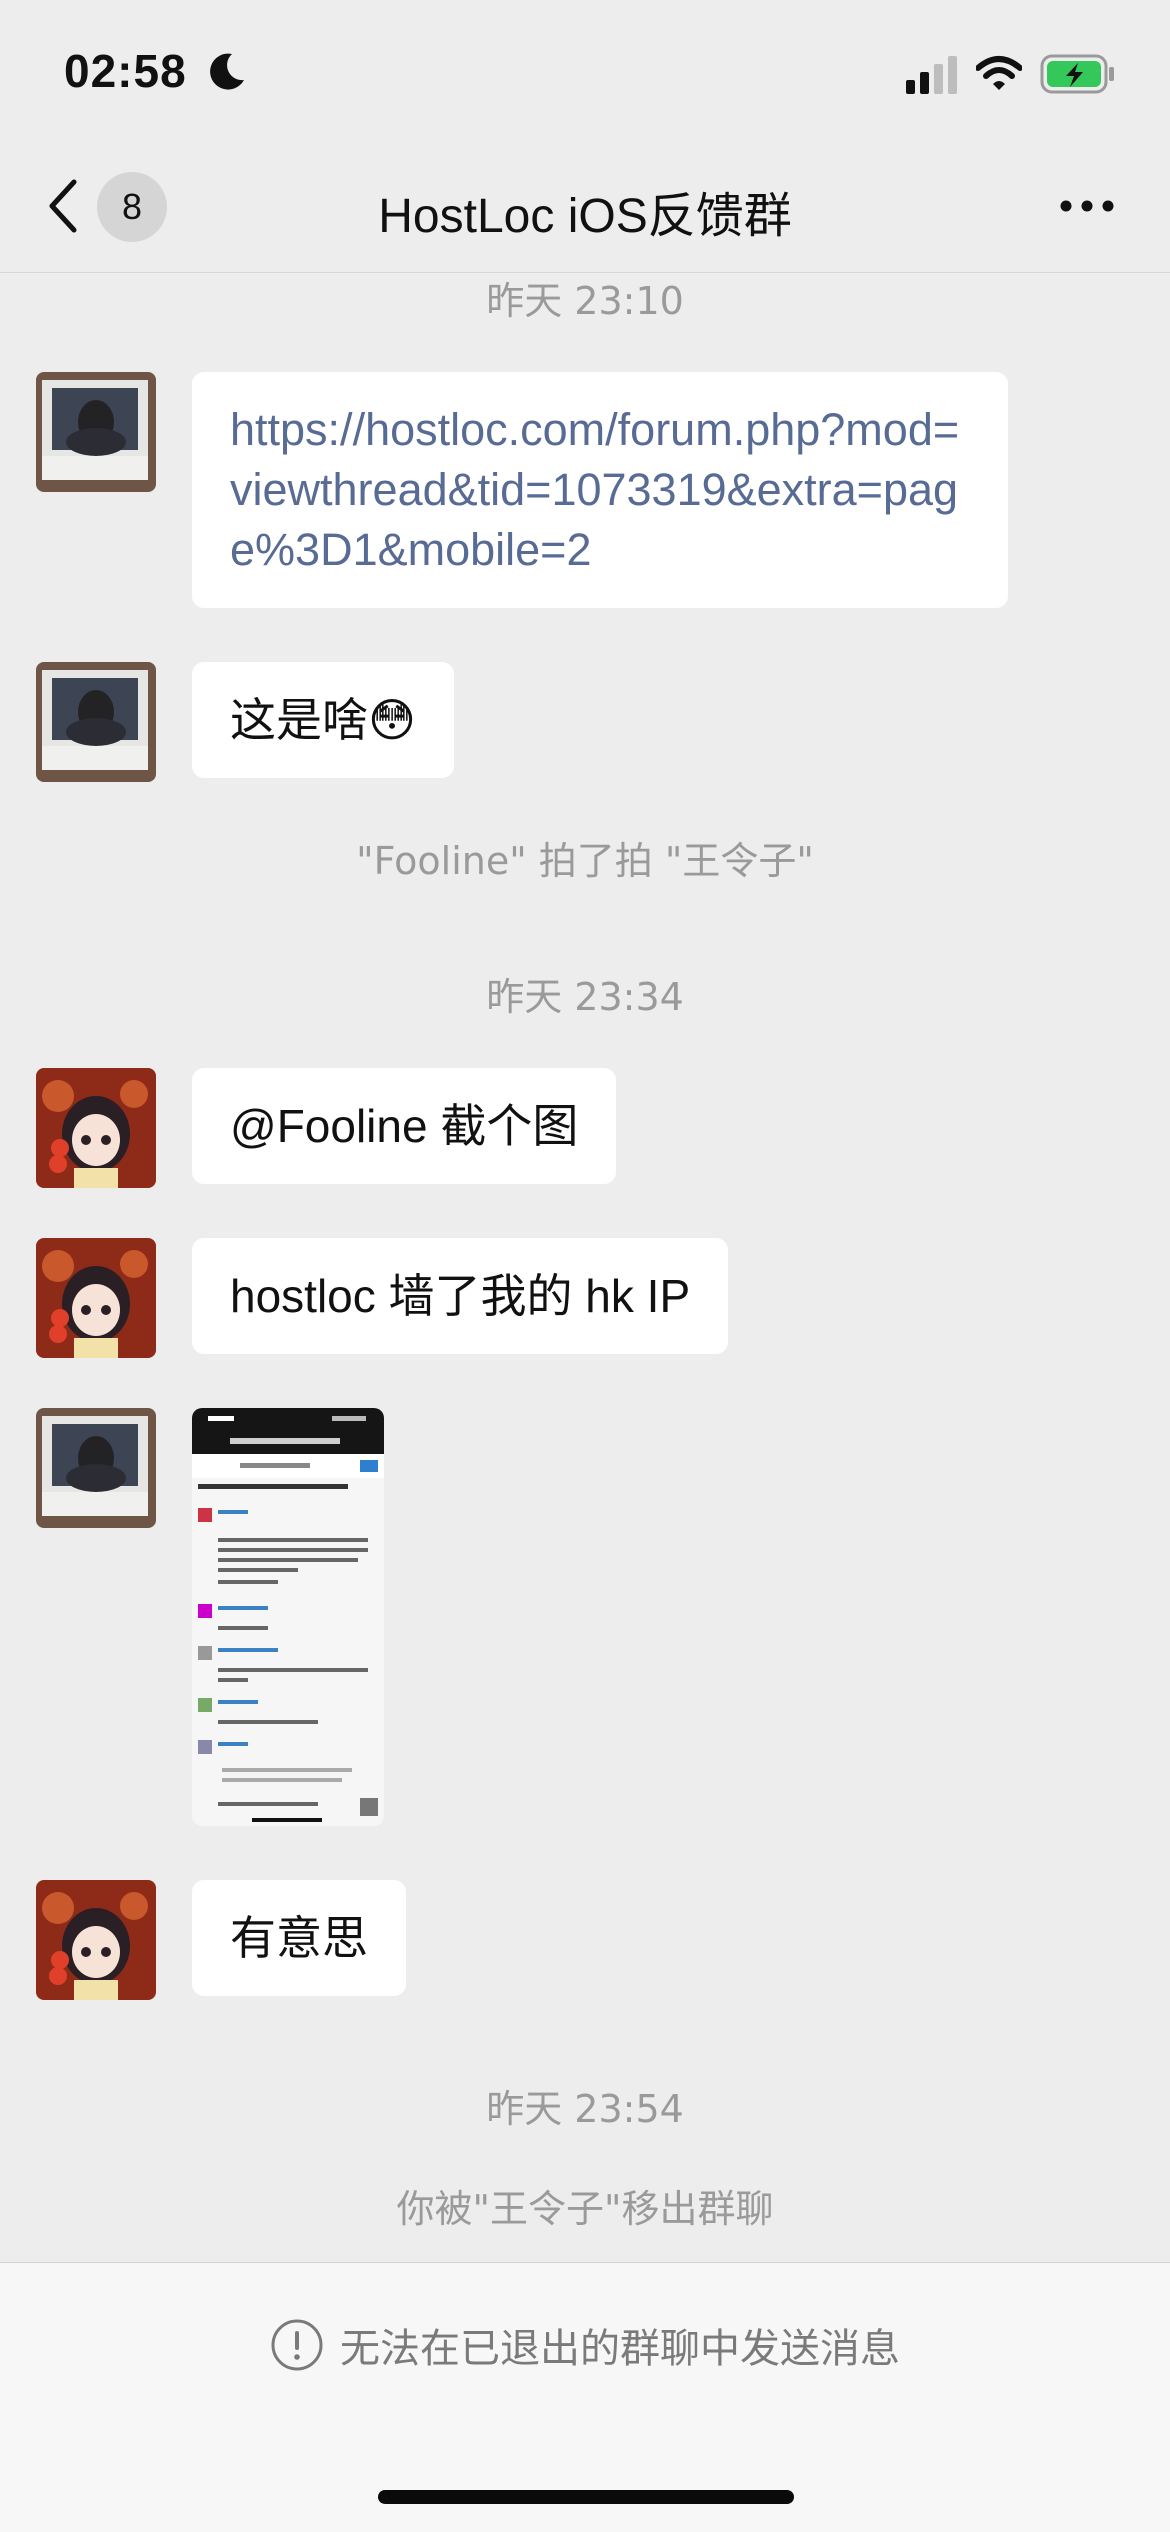  What do you see at coordinates (586, 2497) in the screenshot?
I see `home-indicator` at bounding box center [586, 2497].